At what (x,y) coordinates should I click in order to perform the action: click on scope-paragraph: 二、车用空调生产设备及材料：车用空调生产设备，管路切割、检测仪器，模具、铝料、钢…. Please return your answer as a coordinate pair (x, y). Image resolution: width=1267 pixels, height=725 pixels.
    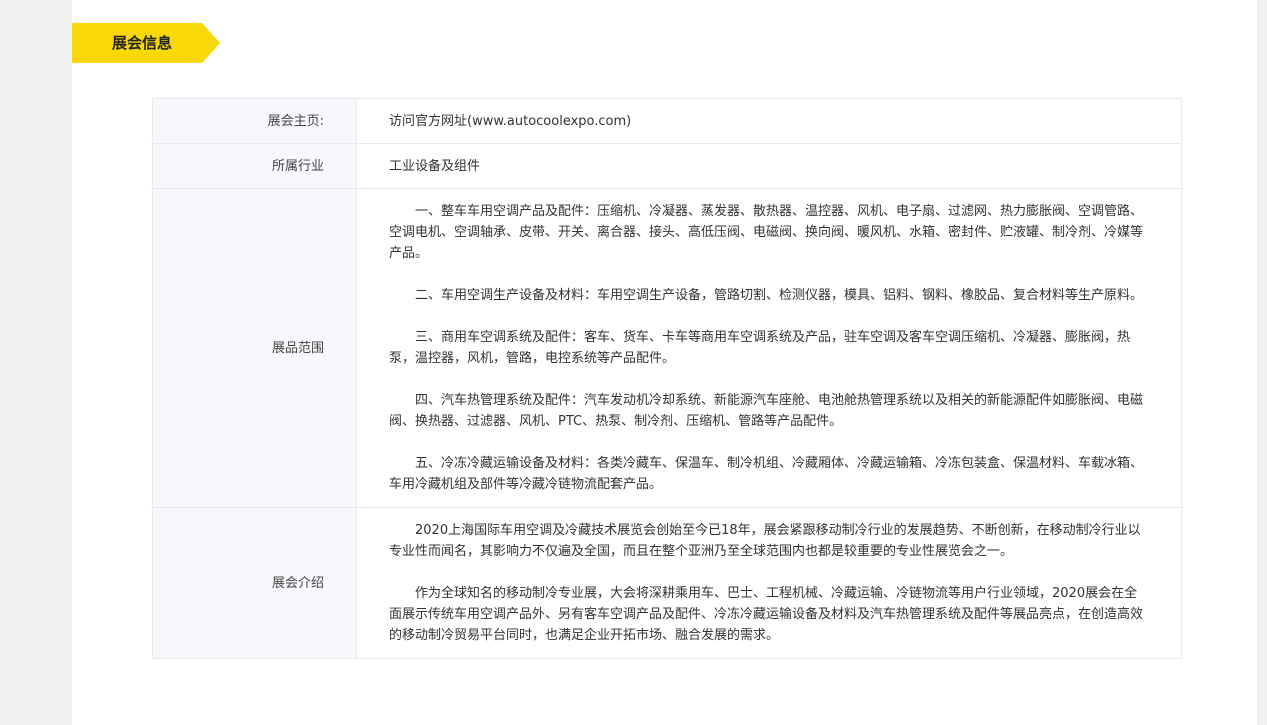
    Looking at the image, I should click on (779, 295).